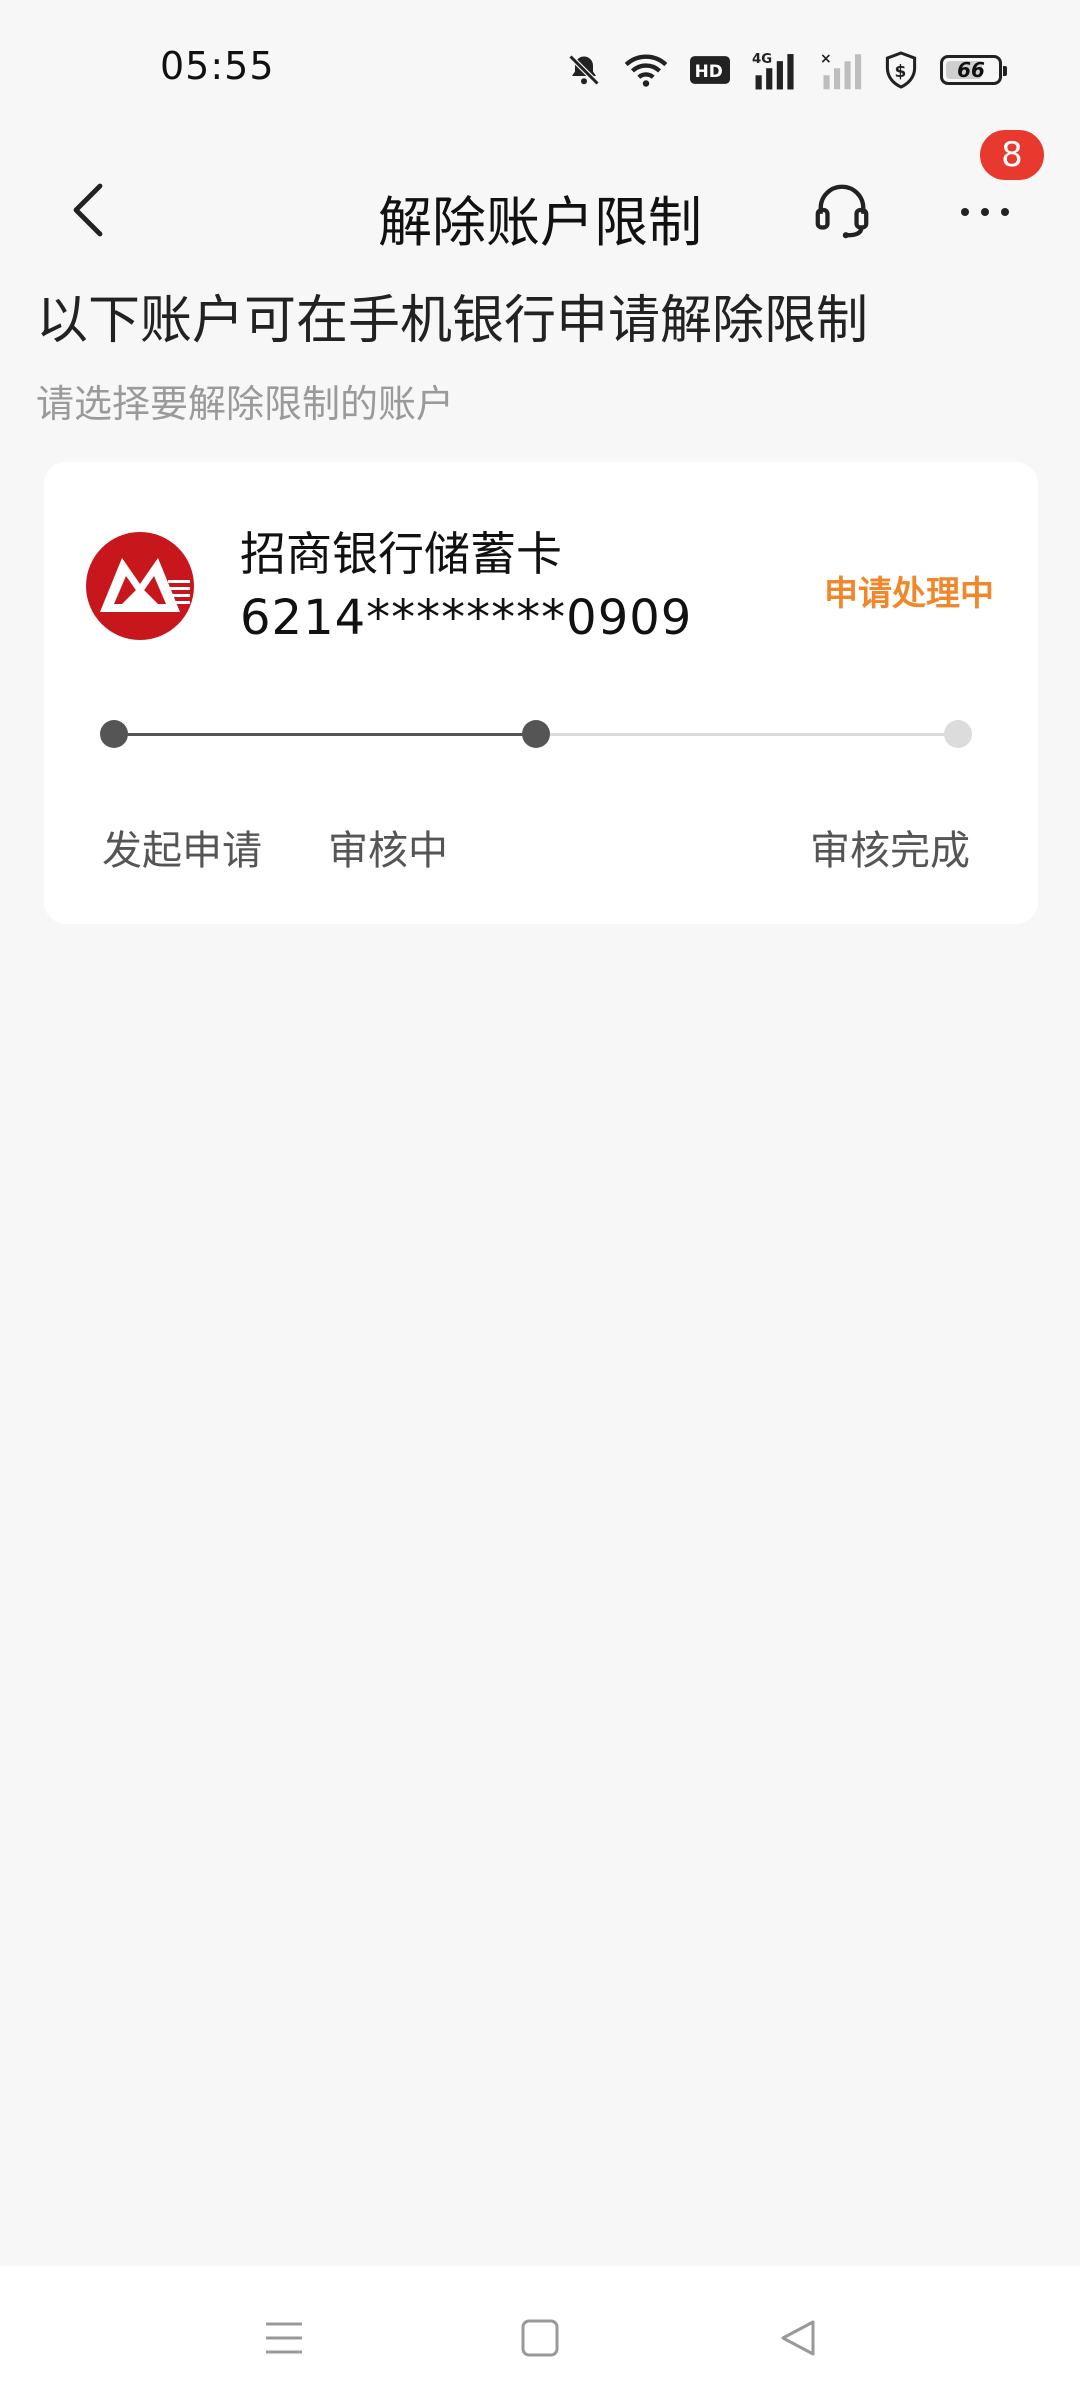 This screenshot has width=1080, height=2400. I want to click on home-button, so click(540, 2338).